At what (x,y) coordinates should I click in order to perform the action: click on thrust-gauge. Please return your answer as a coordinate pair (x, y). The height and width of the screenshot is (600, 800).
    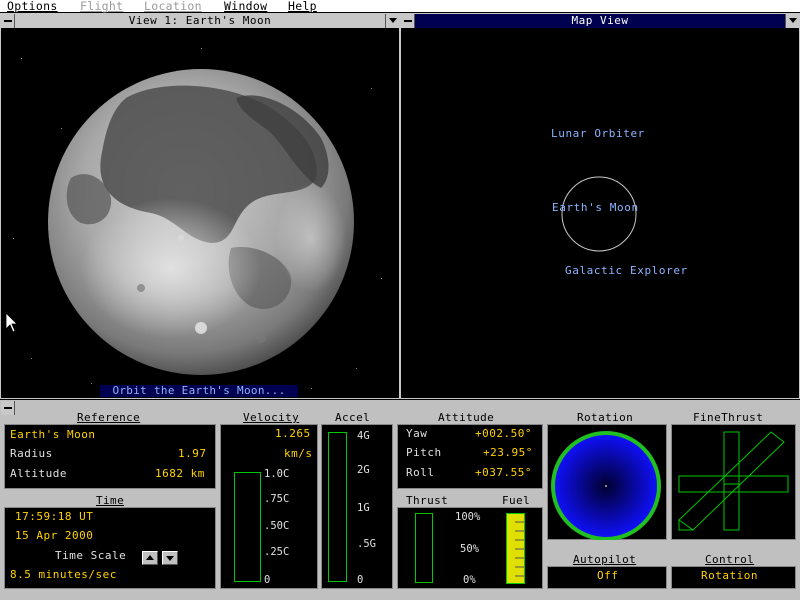
    Looking at the image, I should click on (424, 548).